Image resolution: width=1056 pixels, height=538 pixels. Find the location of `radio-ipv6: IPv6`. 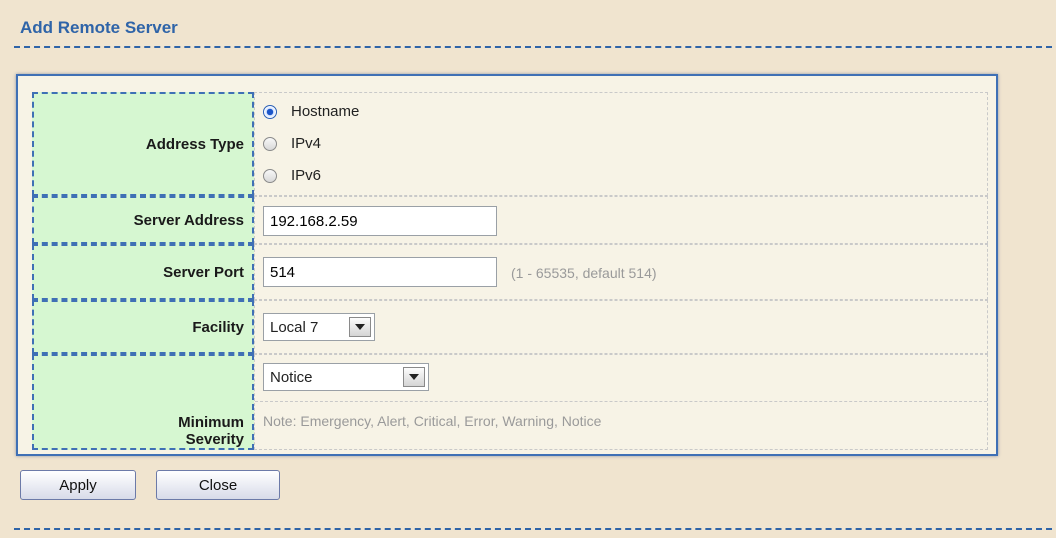

radio-ipv6: IPv6 is located at coordinates (292, 175).